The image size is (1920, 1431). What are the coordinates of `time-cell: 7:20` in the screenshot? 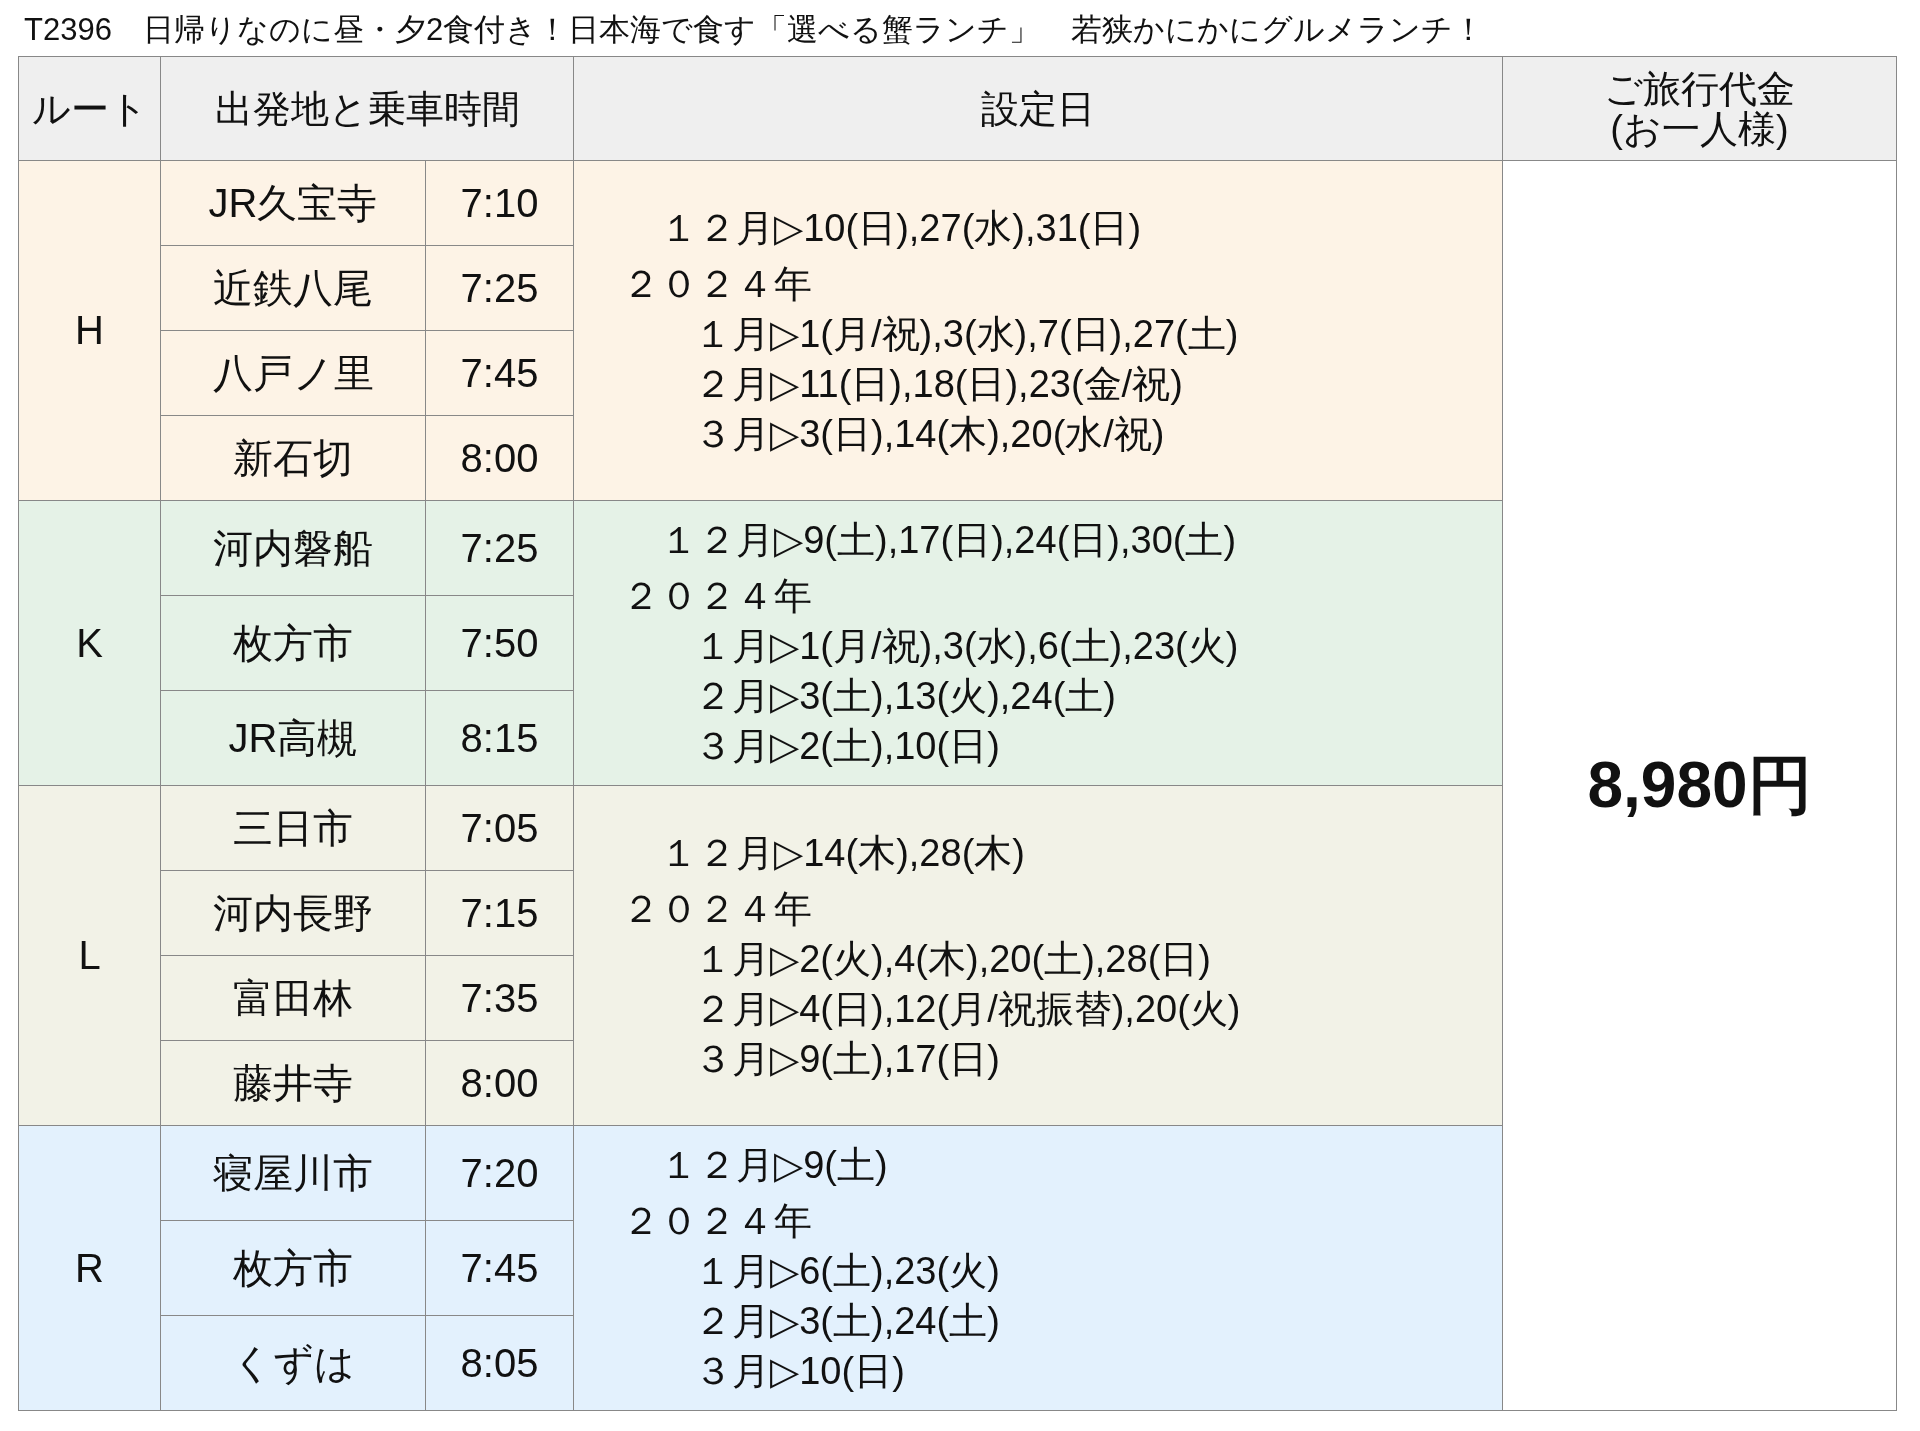 It's located at (499, 1173).